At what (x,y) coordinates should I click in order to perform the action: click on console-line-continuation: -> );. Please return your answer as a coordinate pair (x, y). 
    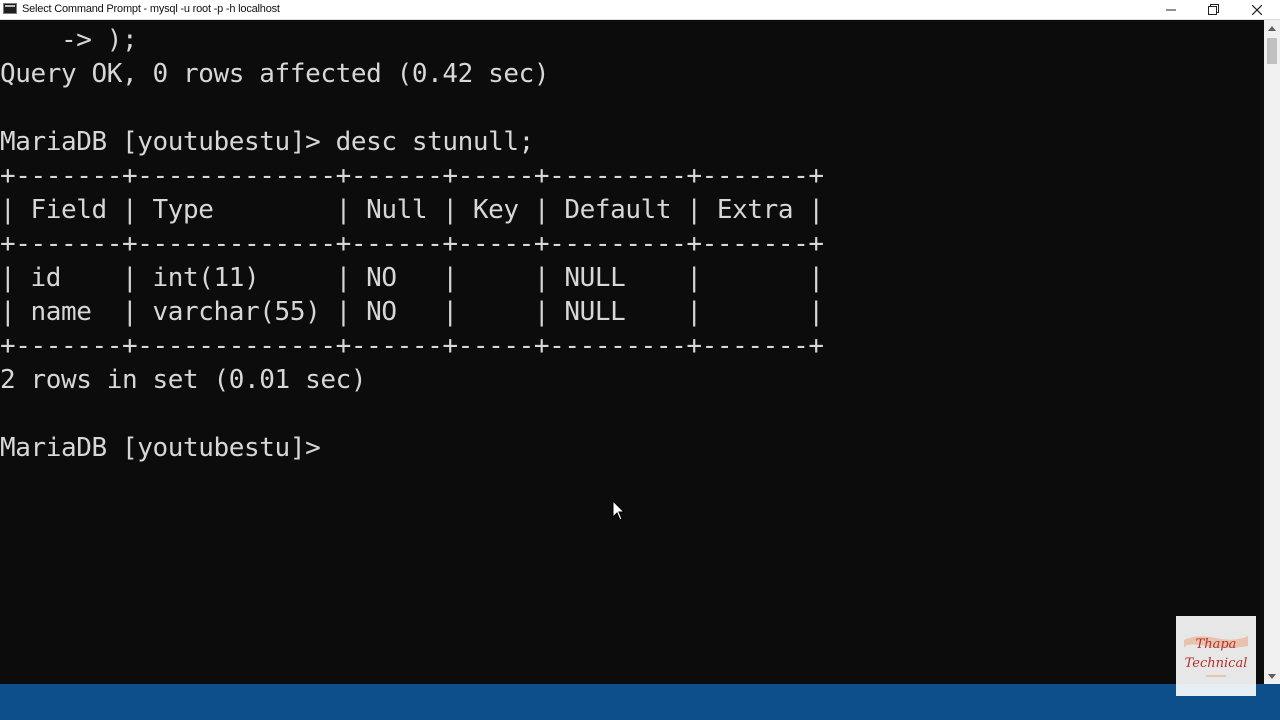
    Looking at the image, I should click on (69, 40).